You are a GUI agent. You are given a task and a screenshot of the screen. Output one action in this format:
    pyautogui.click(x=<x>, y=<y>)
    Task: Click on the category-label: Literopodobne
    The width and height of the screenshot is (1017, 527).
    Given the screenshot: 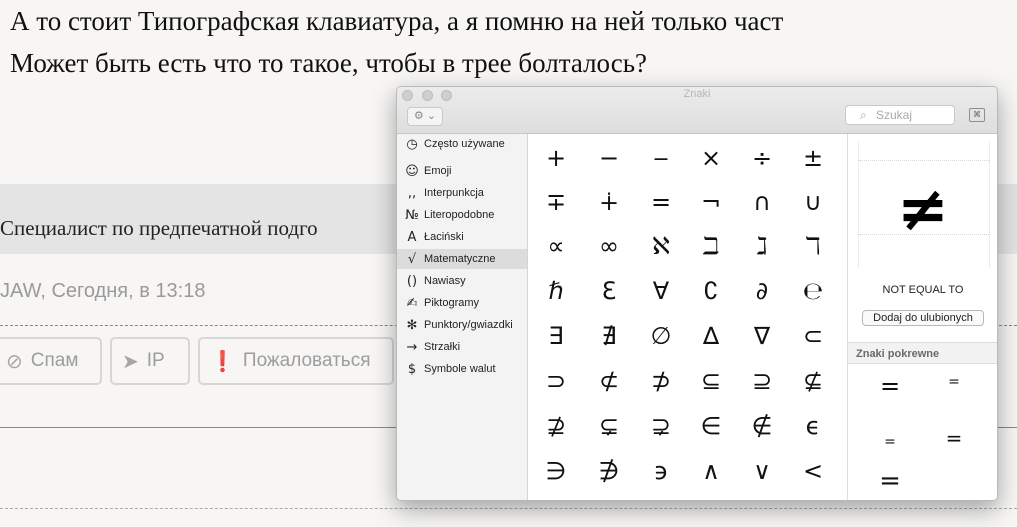 What is the action you would take?
    pyautogui.click(x=459, y=215)
    